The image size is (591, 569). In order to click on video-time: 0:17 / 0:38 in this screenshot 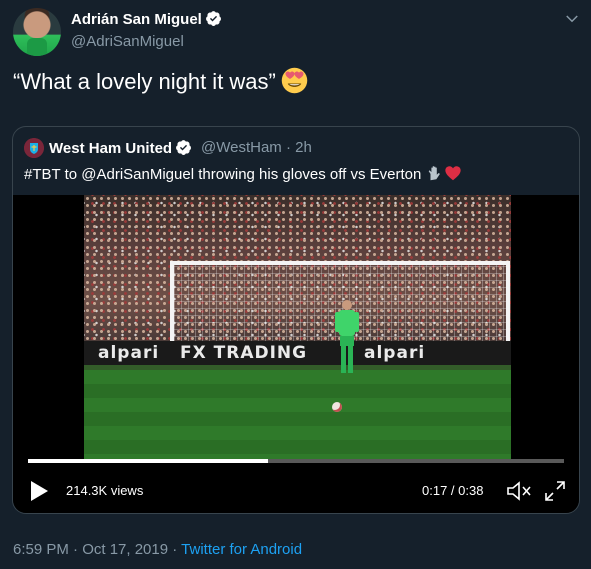, I will do `click(453, 490)`.